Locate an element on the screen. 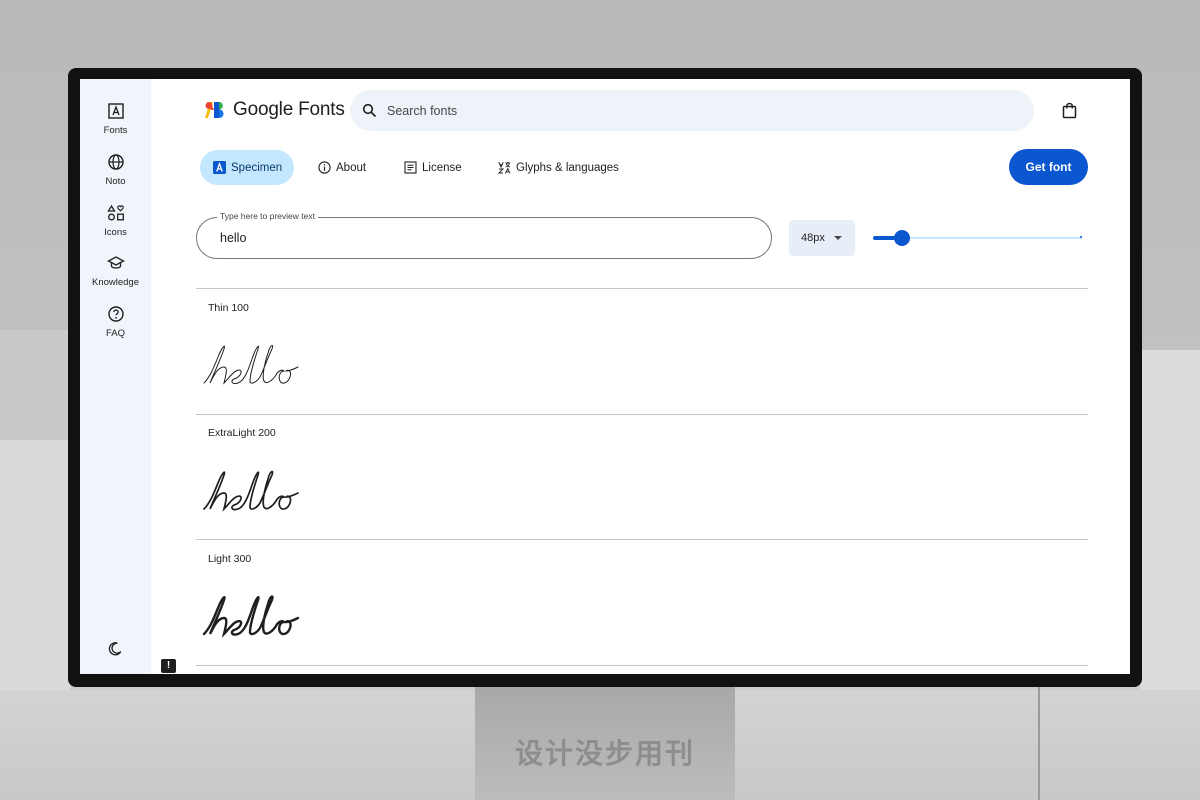  tab-license: License is located at coordinates (433, 167).